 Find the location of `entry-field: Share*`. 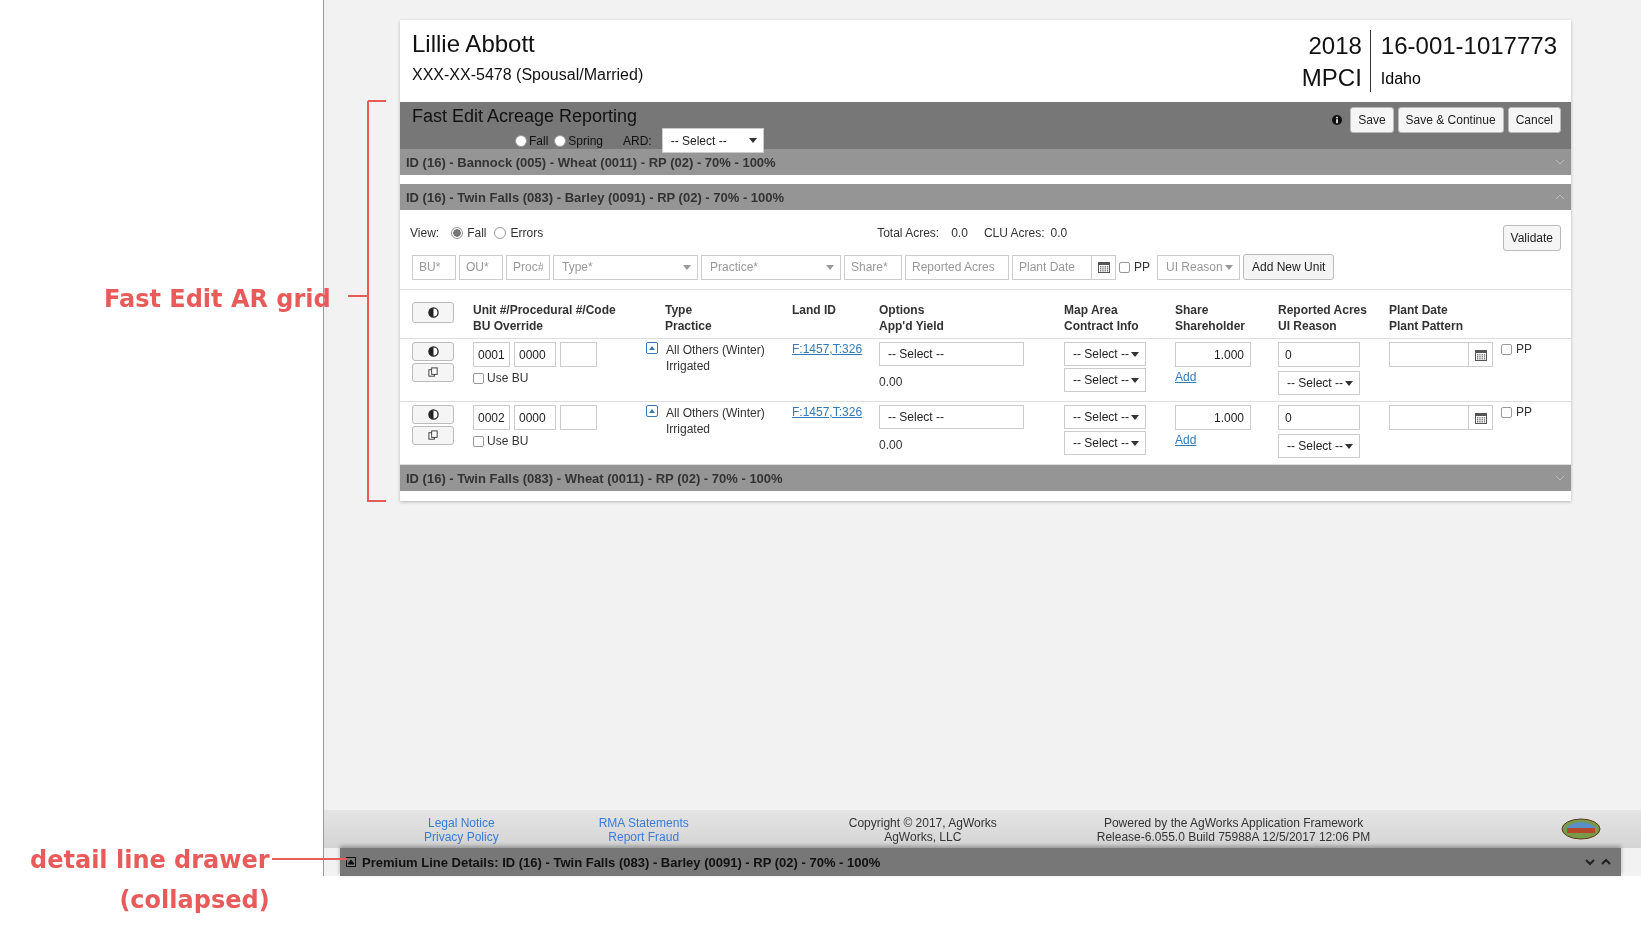

entry-field: Share* is located at coordinates (873, 267).